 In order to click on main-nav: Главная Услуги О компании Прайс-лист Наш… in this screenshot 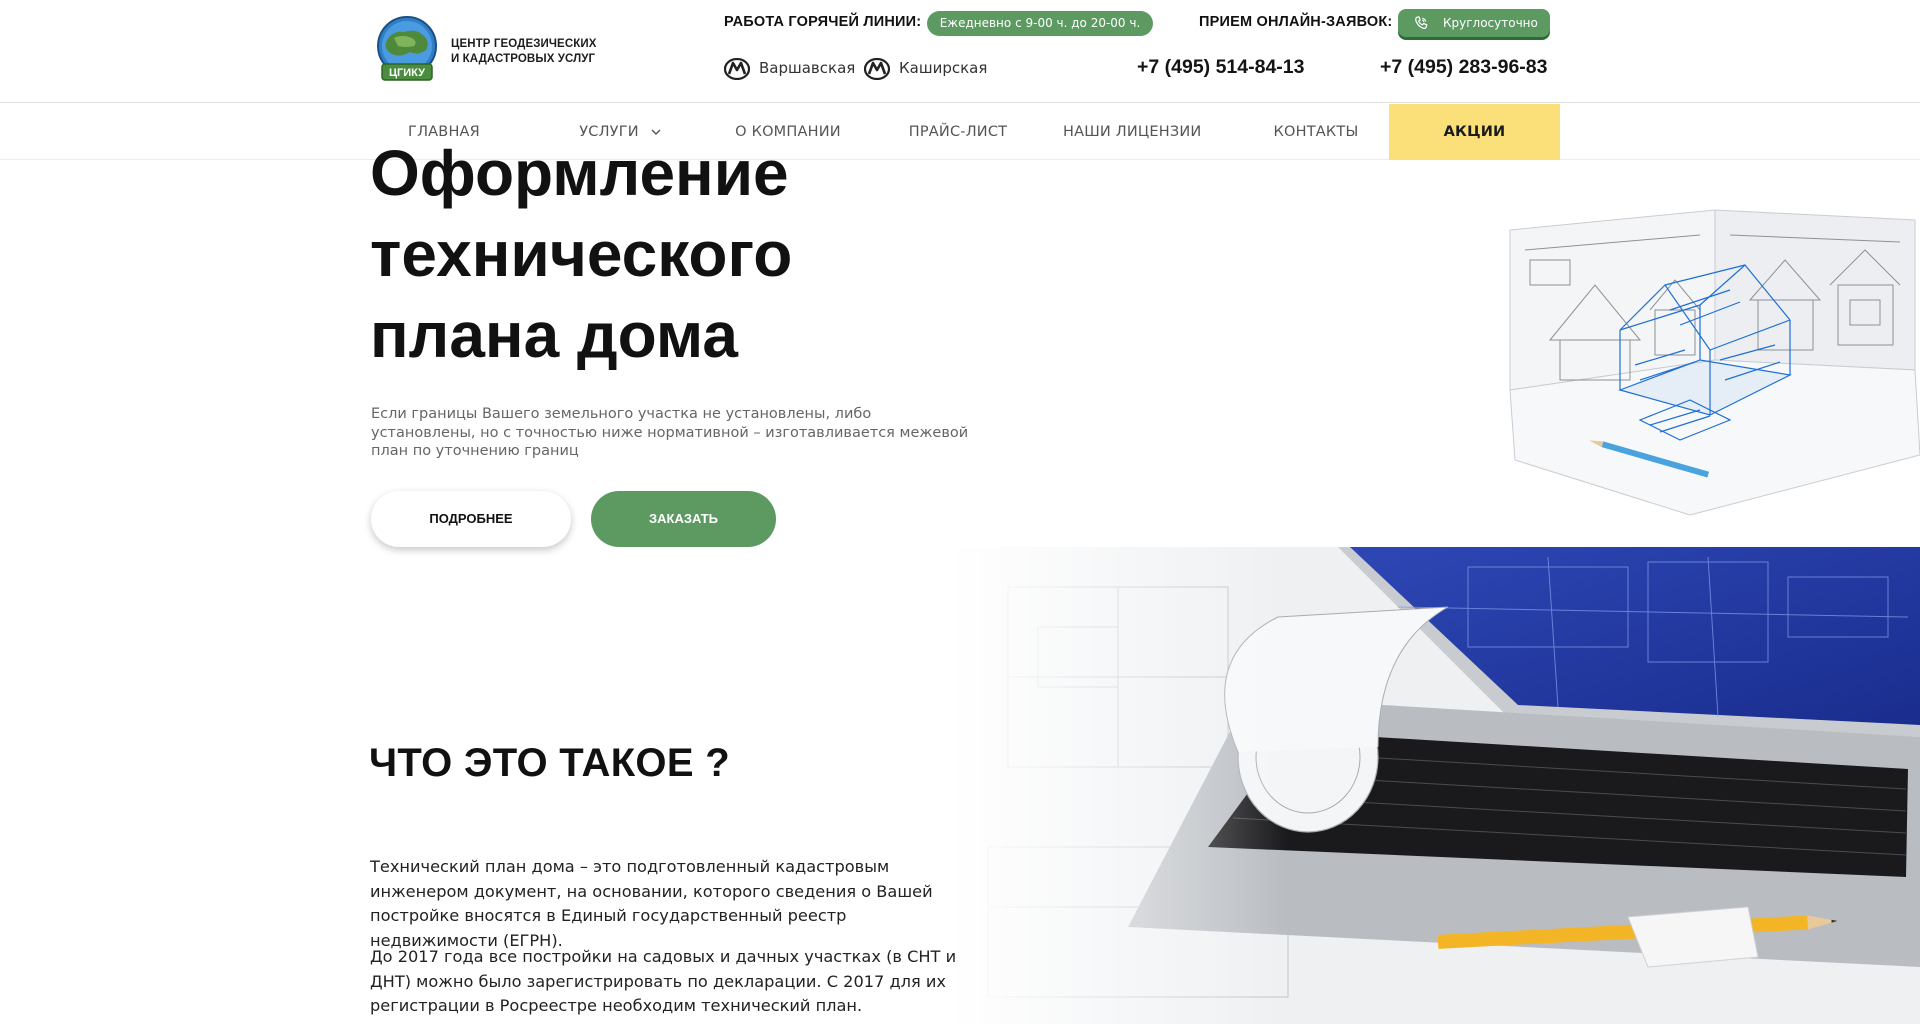, I will do `click(960, 132)`.